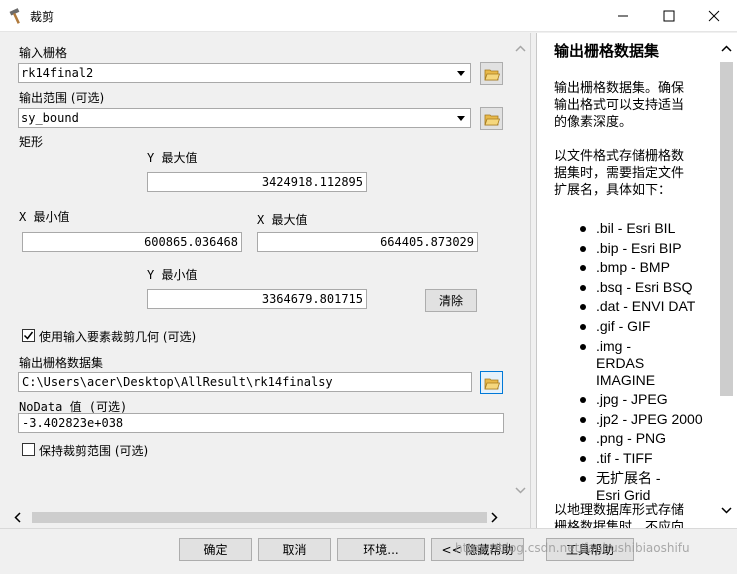  I want to click on input-raster-browse-button, so click(491, 73).